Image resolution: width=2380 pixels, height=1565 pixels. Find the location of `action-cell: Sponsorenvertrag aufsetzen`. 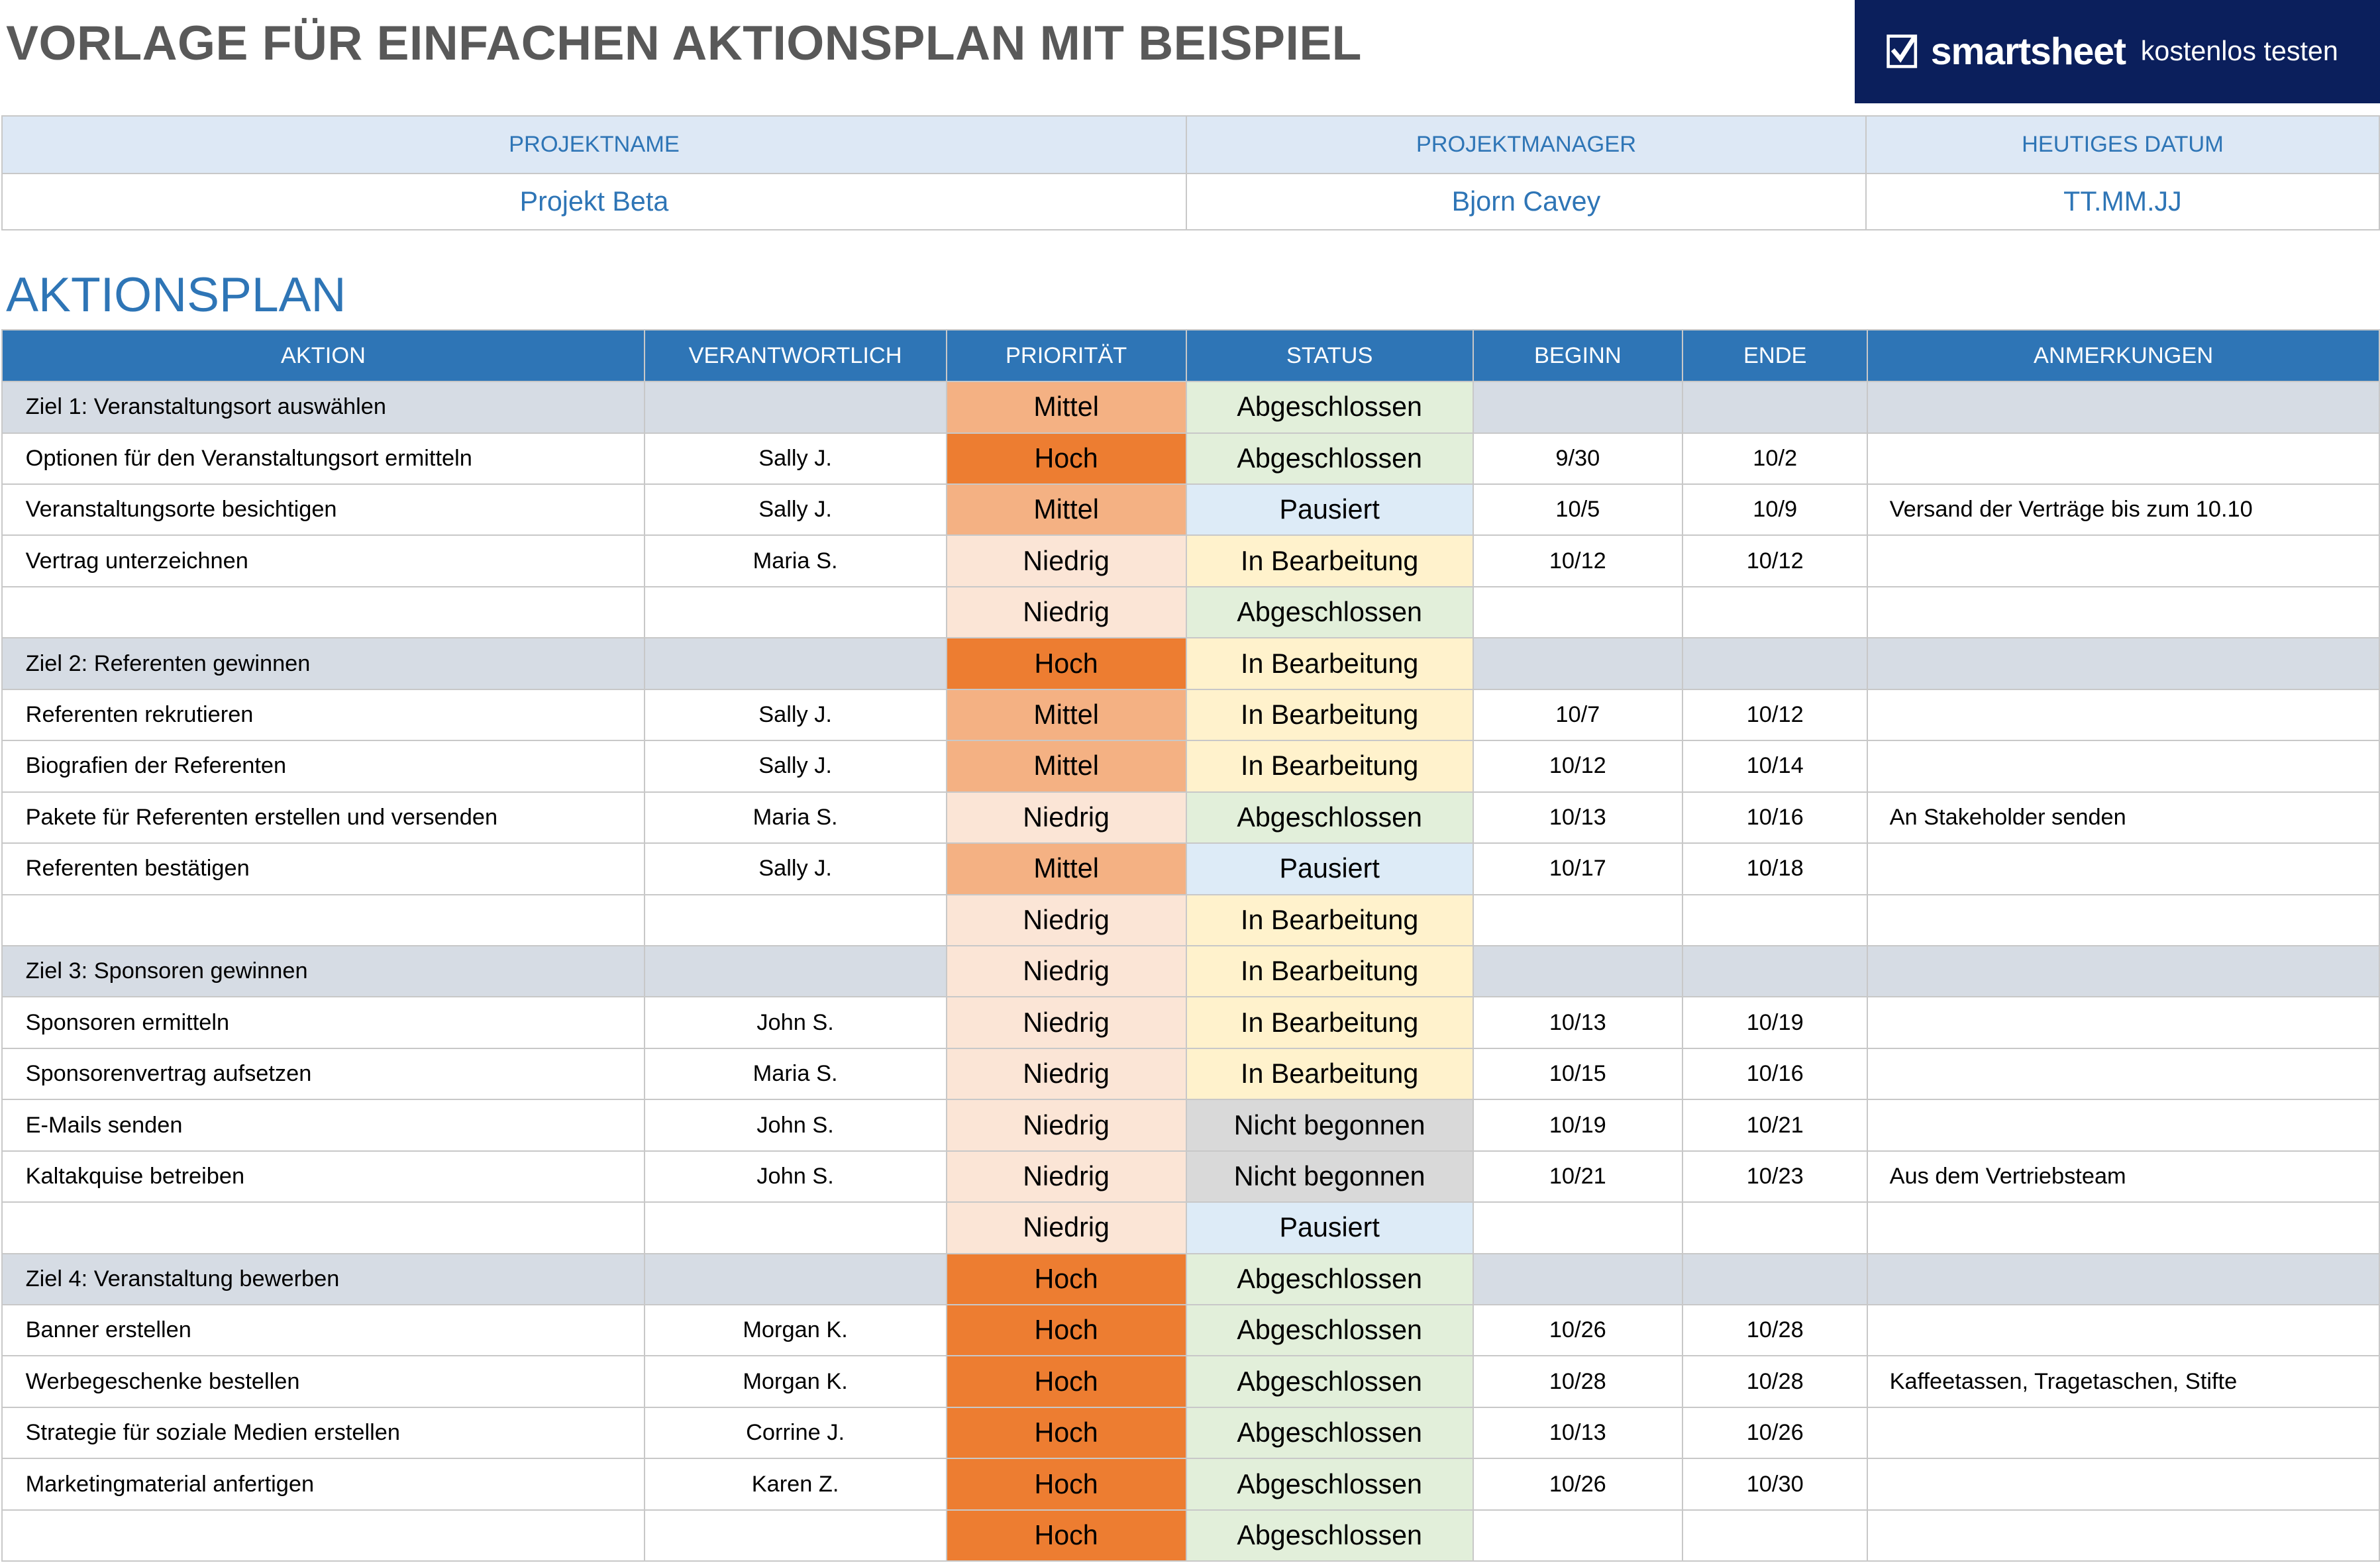

action-cell: Sponsorenvertrag aufsetzen is located at coordinates (323, 1074).